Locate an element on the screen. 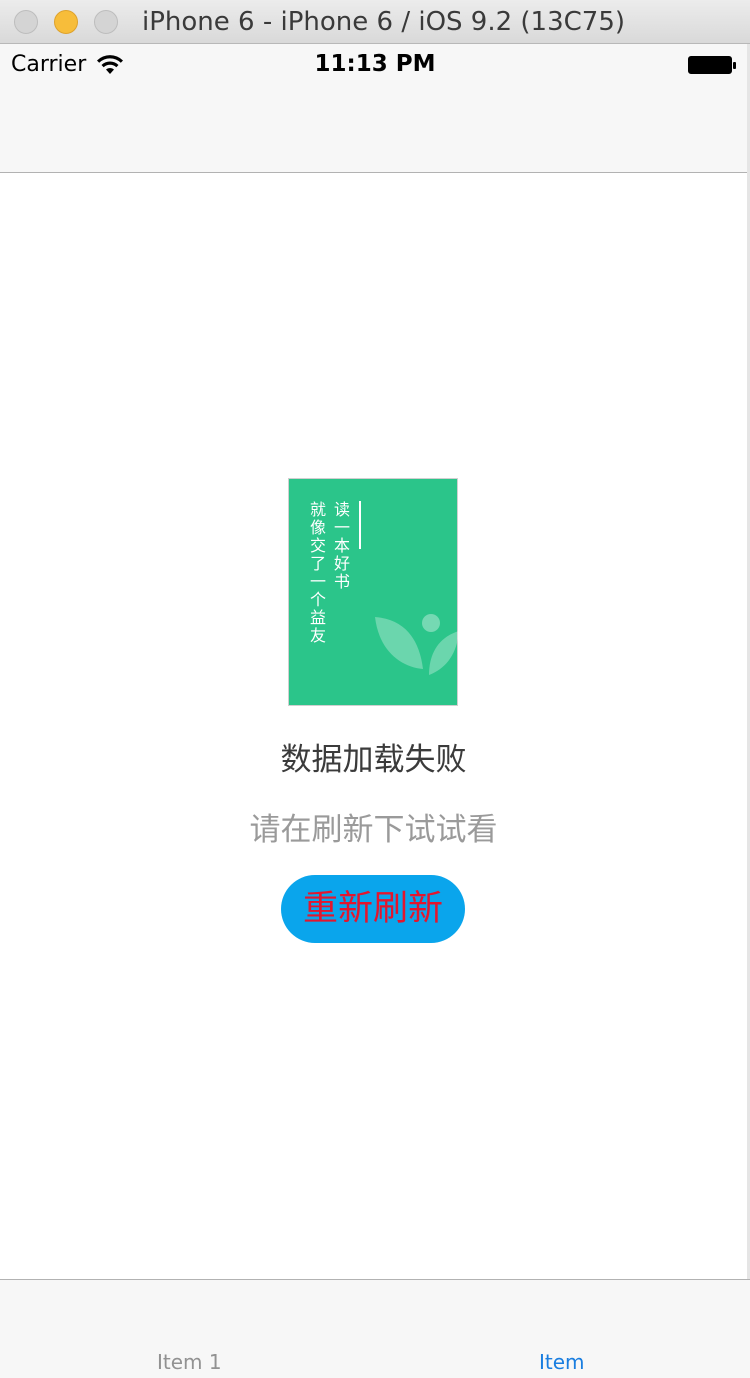  error-illustration: 读一本好书 就像交了一个益友 is located at coordinates (373, 592).